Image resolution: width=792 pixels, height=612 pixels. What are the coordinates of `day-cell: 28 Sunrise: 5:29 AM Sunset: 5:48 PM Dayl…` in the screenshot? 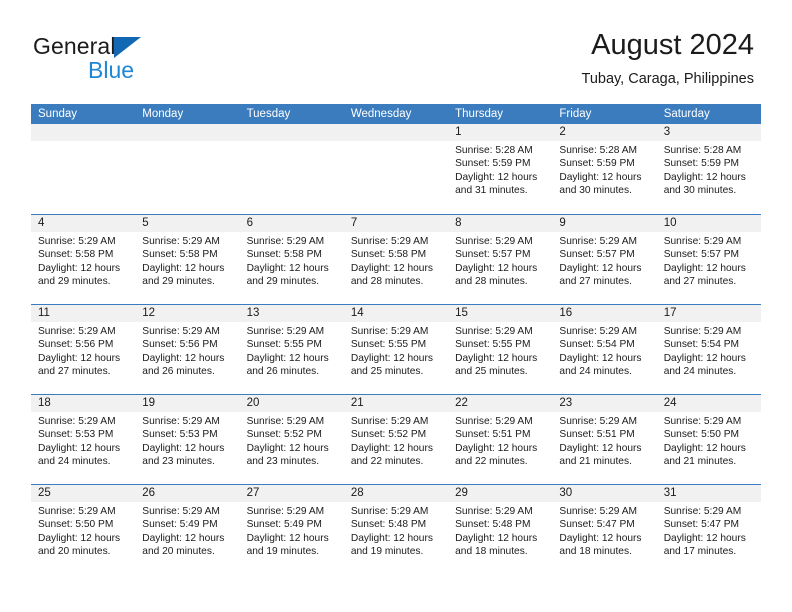 It's located at (396, 529).